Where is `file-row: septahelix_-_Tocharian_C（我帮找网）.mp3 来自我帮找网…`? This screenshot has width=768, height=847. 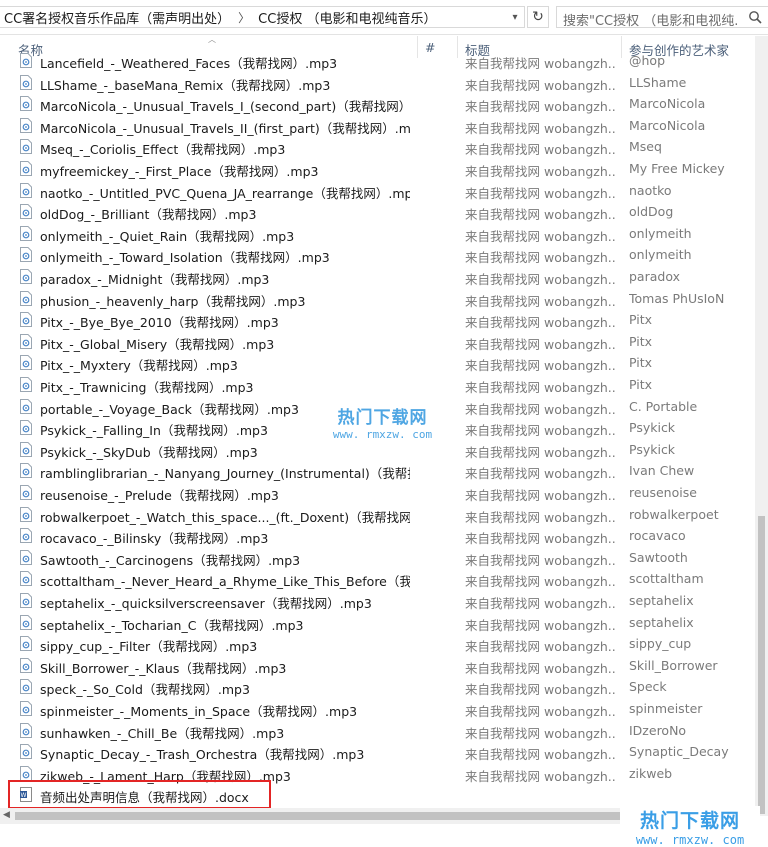 file-row: septahelix_-_Tocharian_C（我帮找网）.mp3 来自我帮找网… is located at coordinates (377, 623).